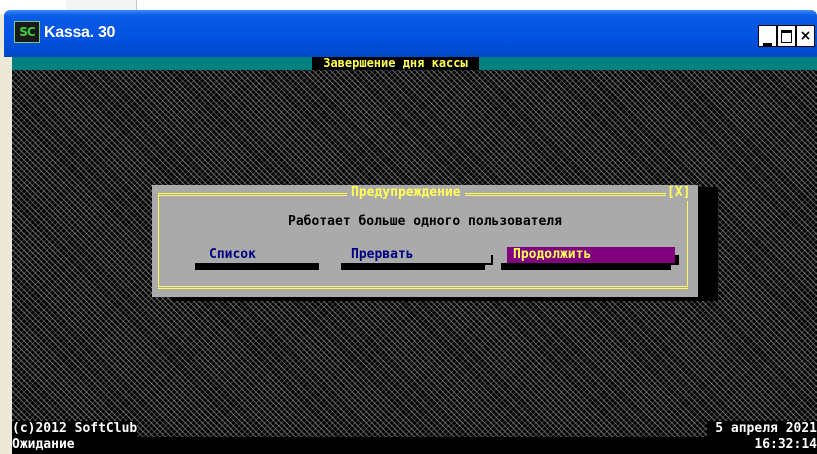  I want to click on status-state: Ожидание, so click(414, 445).